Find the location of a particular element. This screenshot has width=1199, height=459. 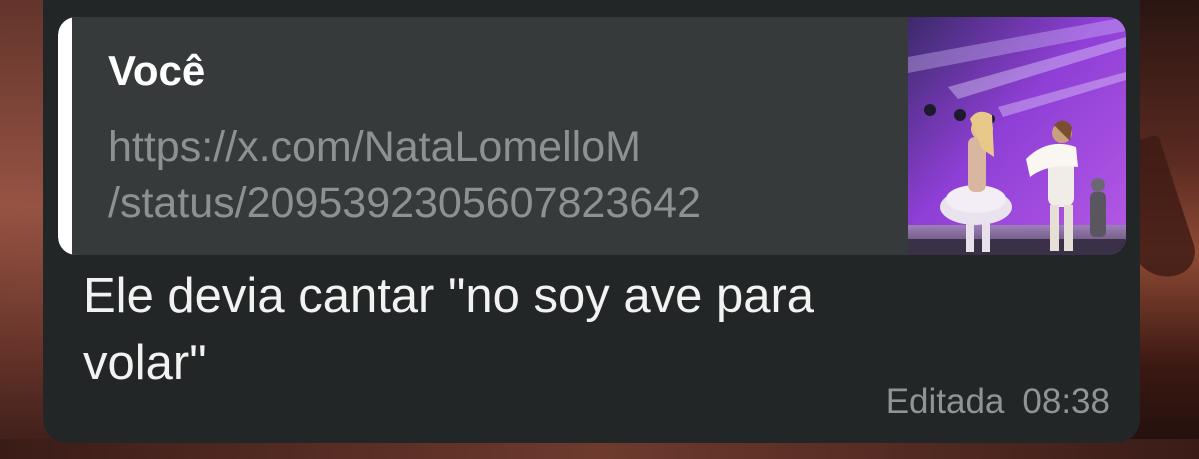

quote-link-line1: https://x.com/NataLomelloM is located at coordinates (374, 147).